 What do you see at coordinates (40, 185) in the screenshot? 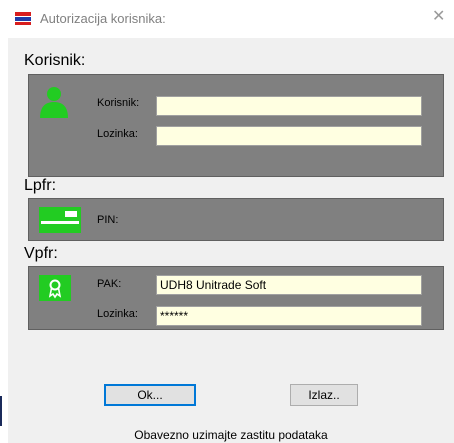
I see `lpfr-heading: Lpfr:` at bounding box center [40, 185].